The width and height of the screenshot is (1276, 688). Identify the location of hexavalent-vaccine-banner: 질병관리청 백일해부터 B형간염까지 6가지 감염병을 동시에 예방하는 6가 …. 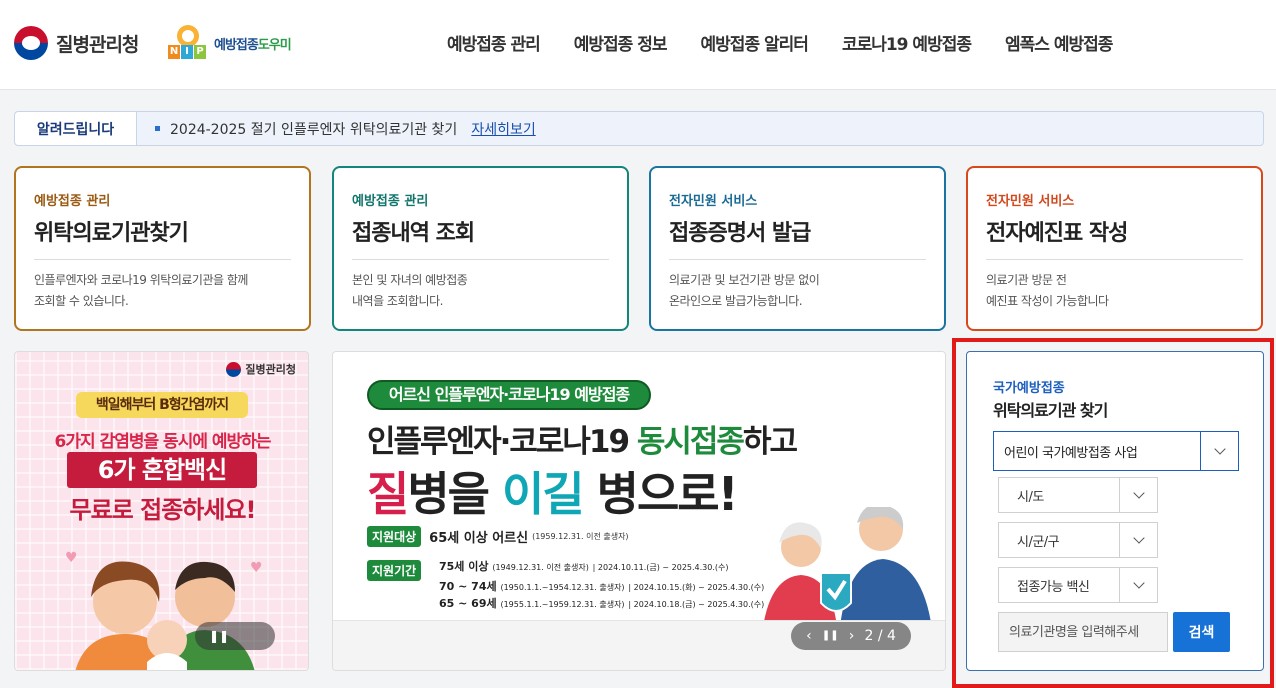
(161, 511).